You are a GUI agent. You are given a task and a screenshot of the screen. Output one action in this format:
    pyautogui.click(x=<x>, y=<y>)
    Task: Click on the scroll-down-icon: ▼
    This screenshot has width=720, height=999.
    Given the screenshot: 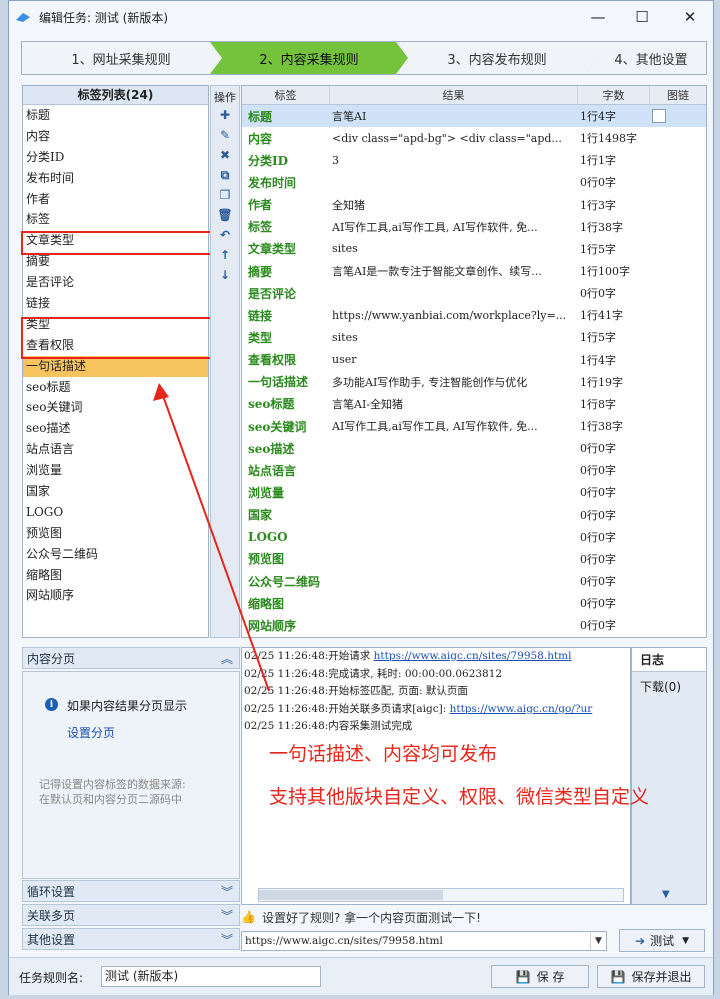 What is the action you would take?
    pyautogui.click(x=666, y=894)
    